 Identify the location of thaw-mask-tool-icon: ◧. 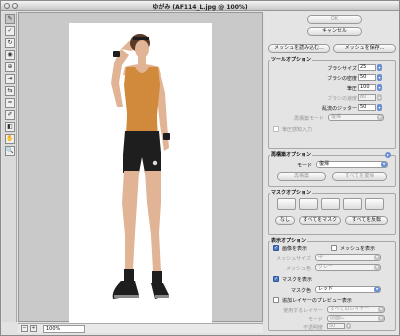
(10, 127).